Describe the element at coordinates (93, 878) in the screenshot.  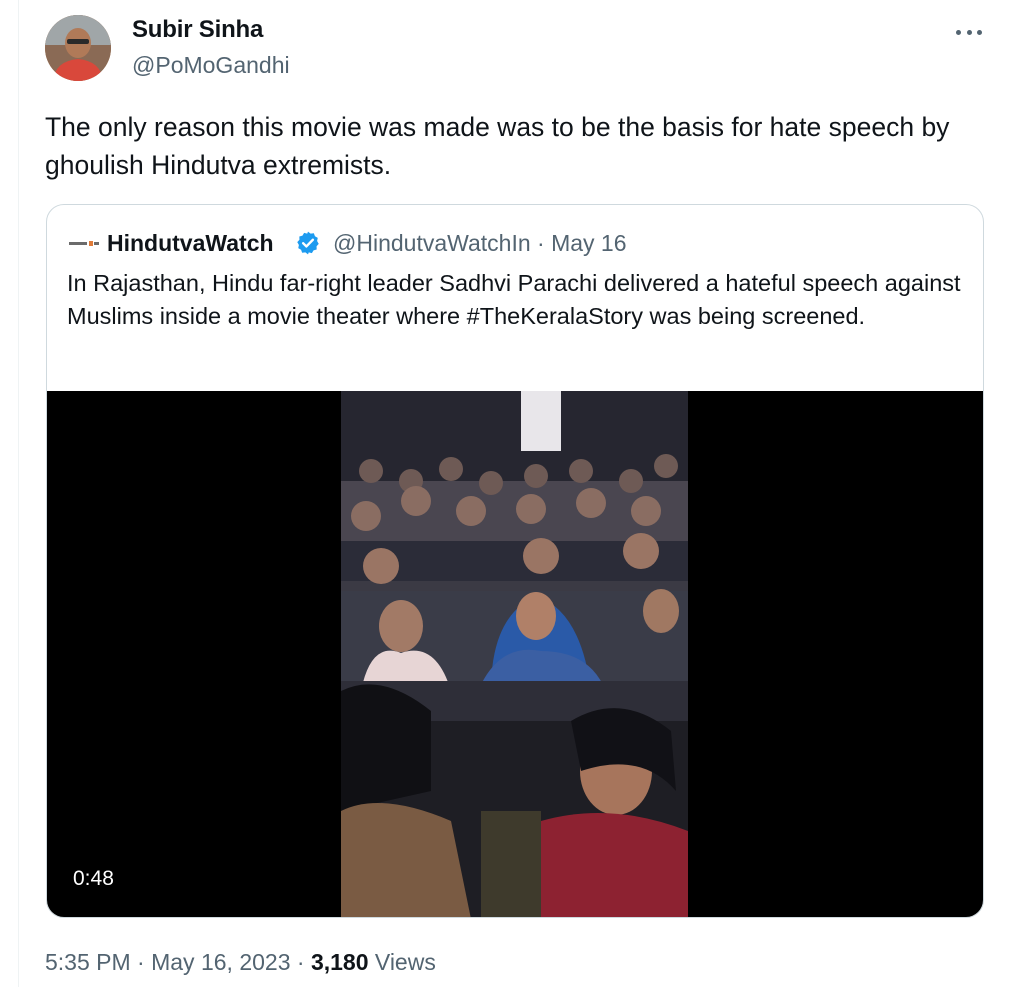
I see `video-duration: 0:48` at that location.